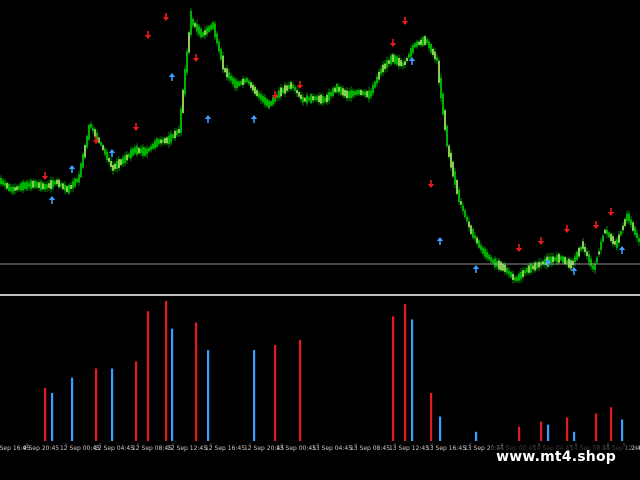  Describe the element at coordinates (296, 448) in the screenshot. I see `x-tick-label: 13 Sep 00:45` at that location.